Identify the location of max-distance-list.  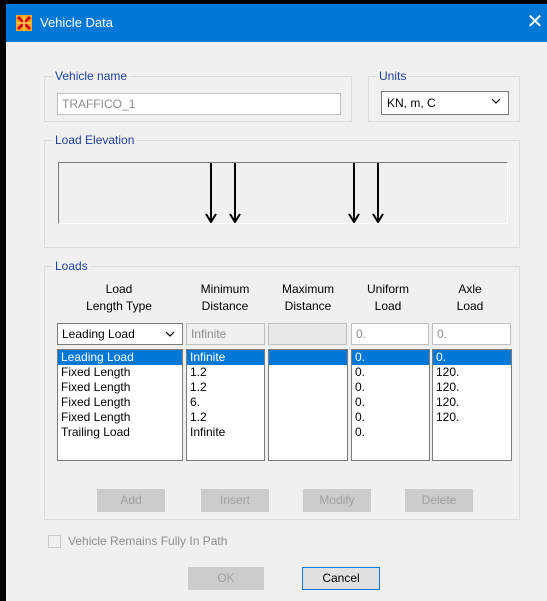
(308, 405).